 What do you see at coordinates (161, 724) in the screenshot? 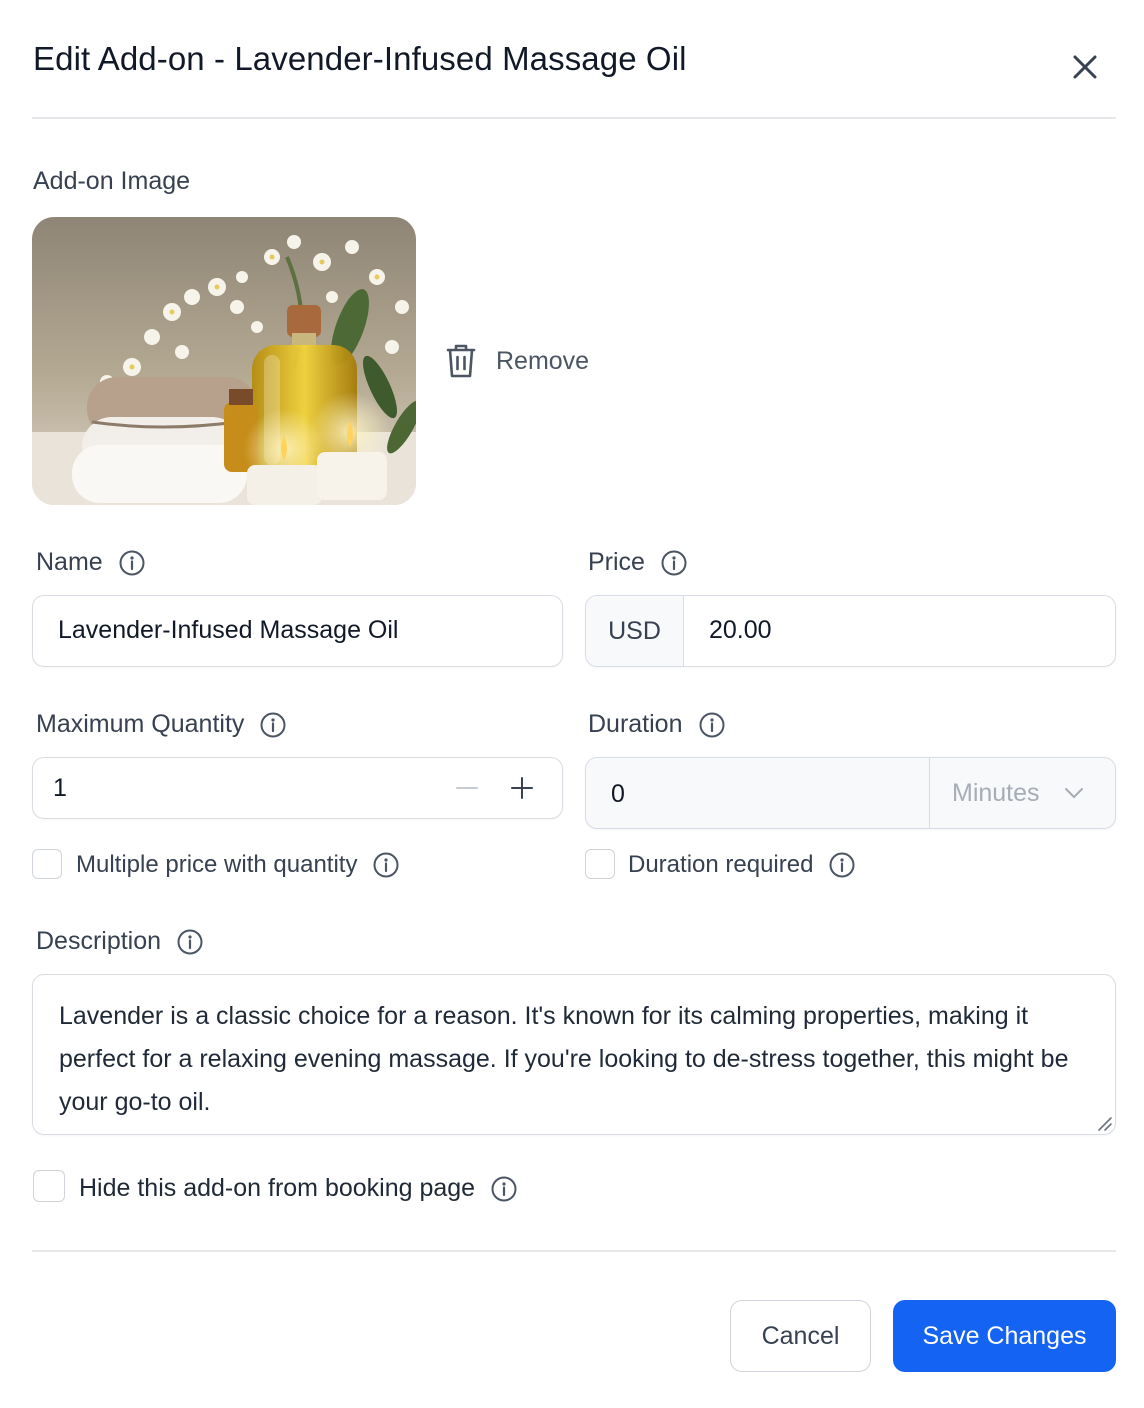
I see `max-quantity-label: Maximum Quantity` at bounding box center [161, 724].